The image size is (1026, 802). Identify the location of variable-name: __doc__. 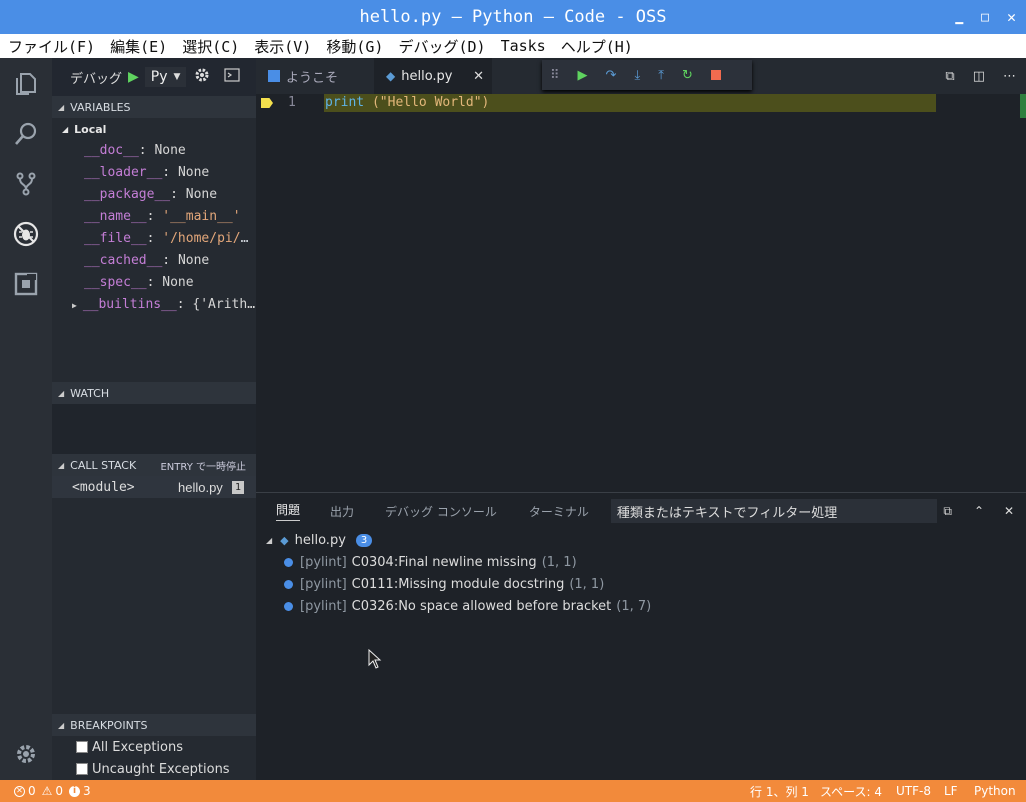
(111, 150).